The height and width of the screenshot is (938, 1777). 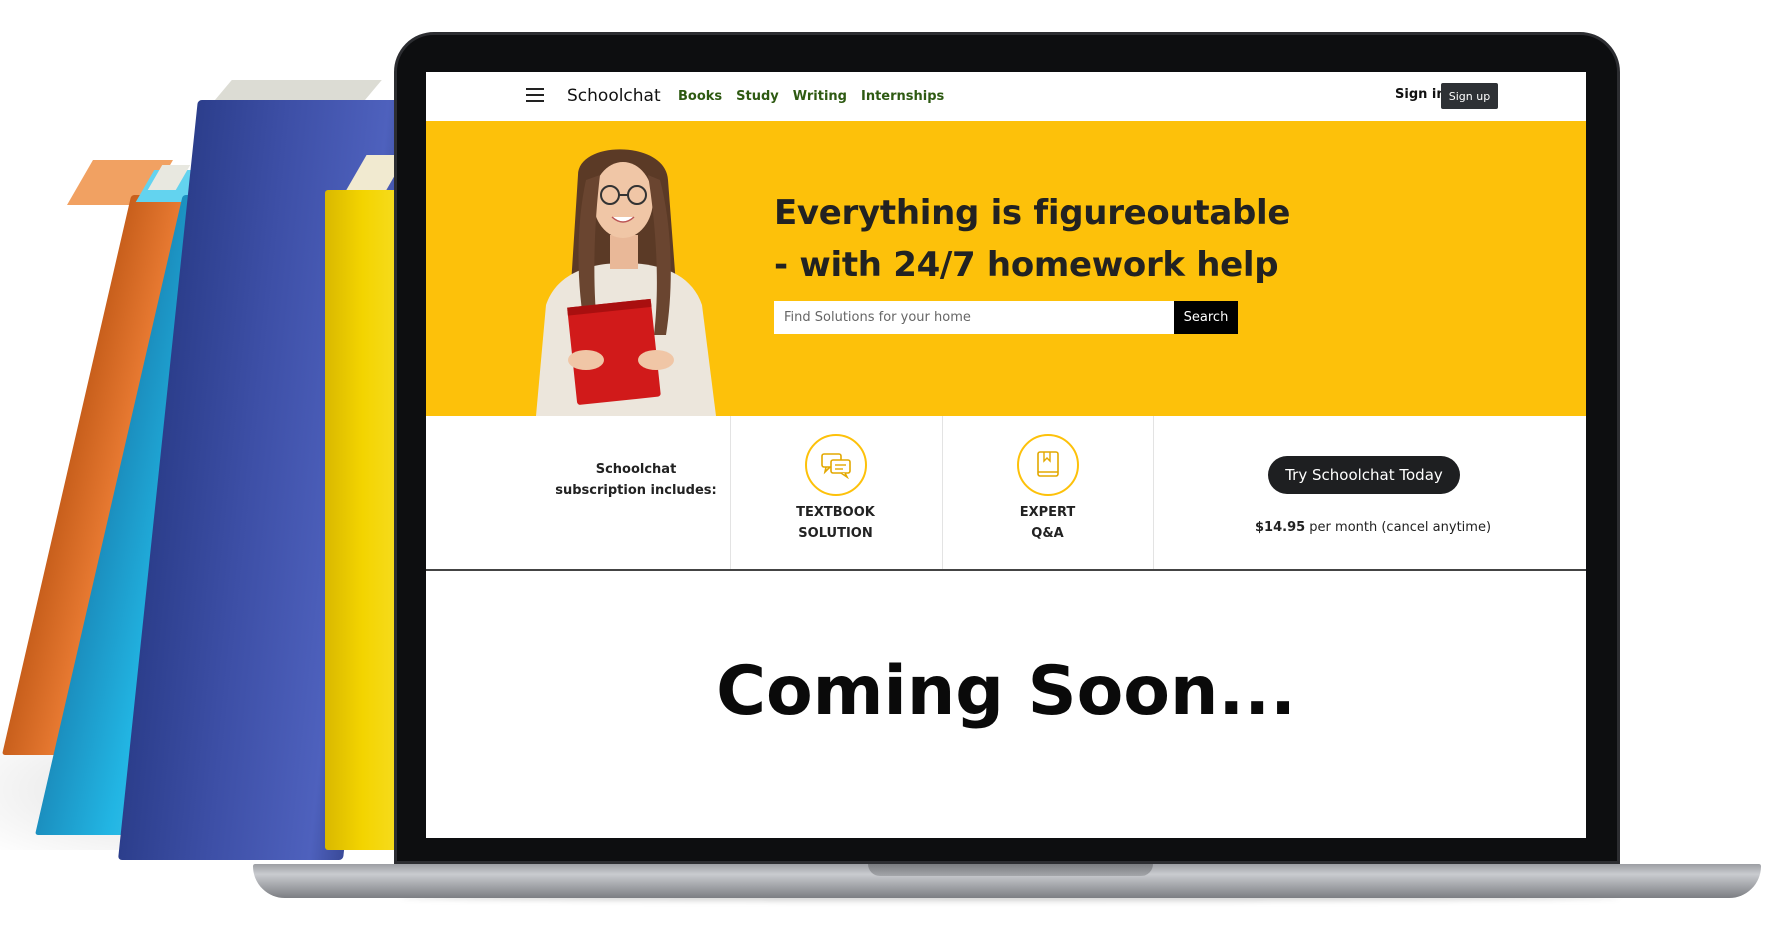 I want to click on main-nav: Books Study Writing Internships, so click(x=811, y=96).